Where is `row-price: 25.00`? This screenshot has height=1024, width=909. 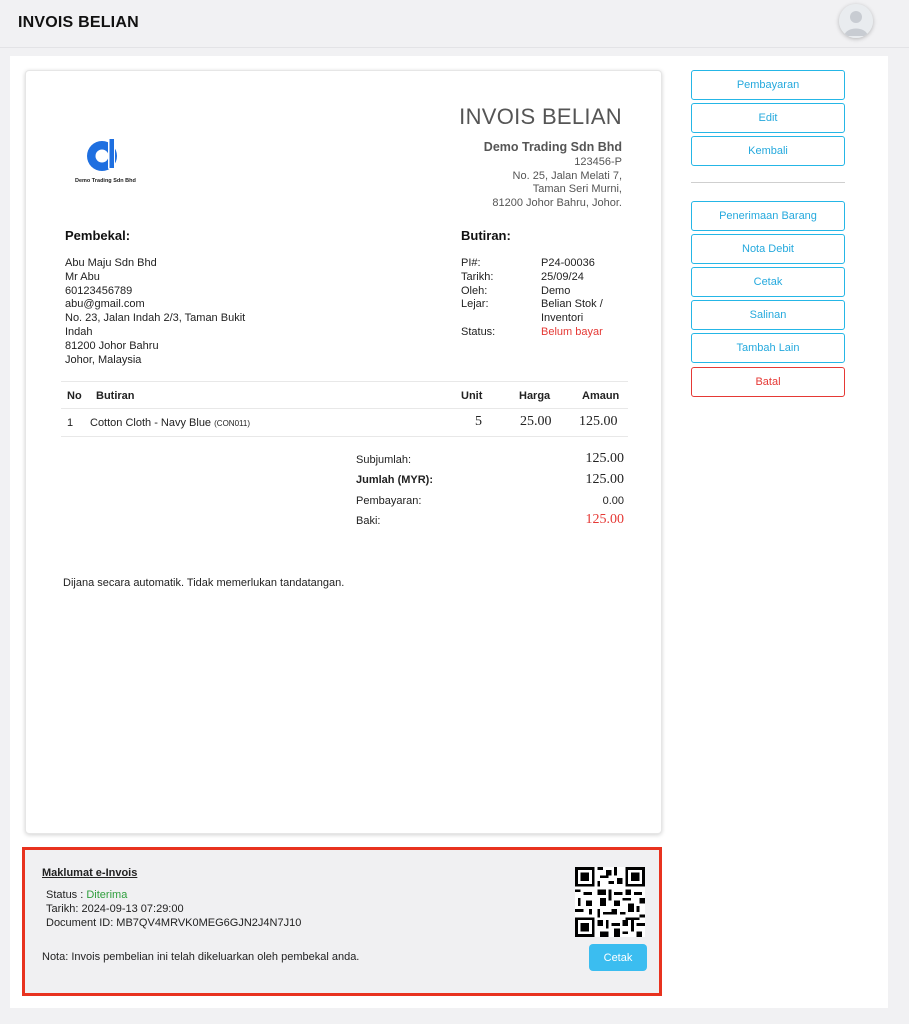 row-price: 25.00 is located at coordinates (536, 421).